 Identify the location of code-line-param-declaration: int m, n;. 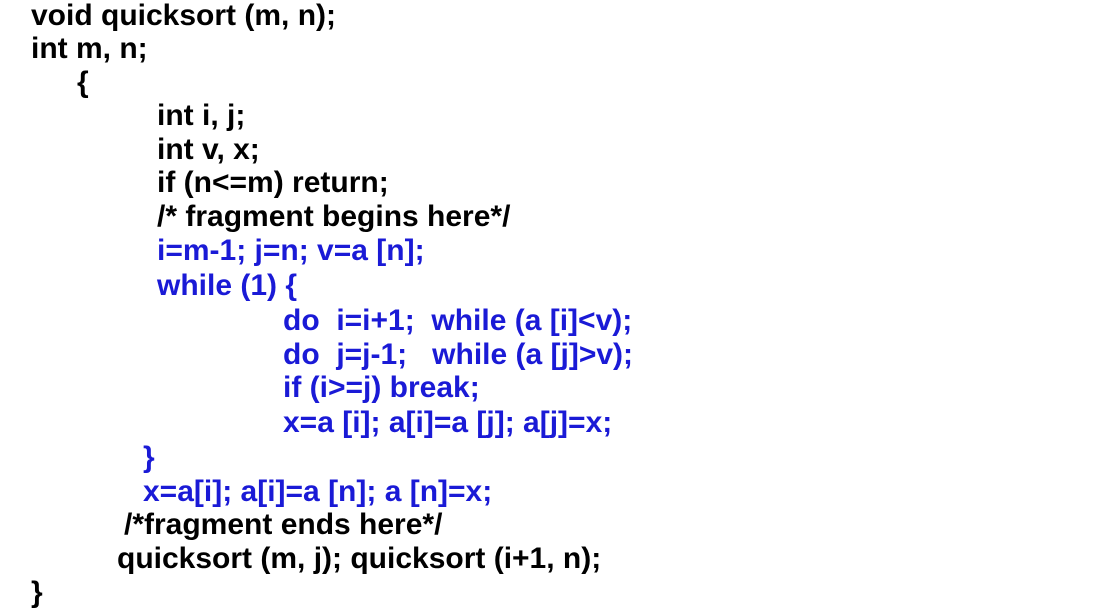
(89, 48).